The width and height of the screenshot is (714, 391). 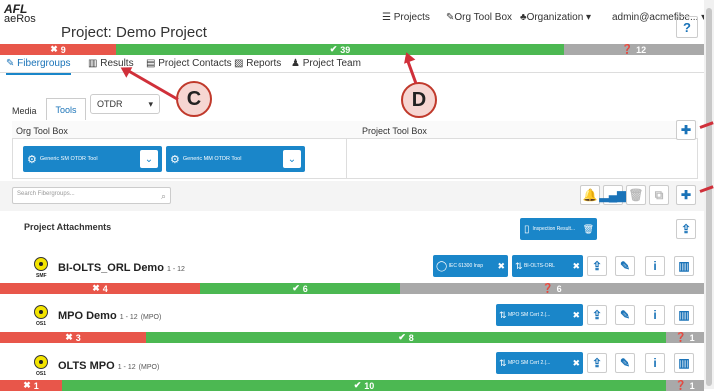 I want to click on fibergroup-title: OLTS MPO 1 - 12 (MPO), so click(x=108, y=366).